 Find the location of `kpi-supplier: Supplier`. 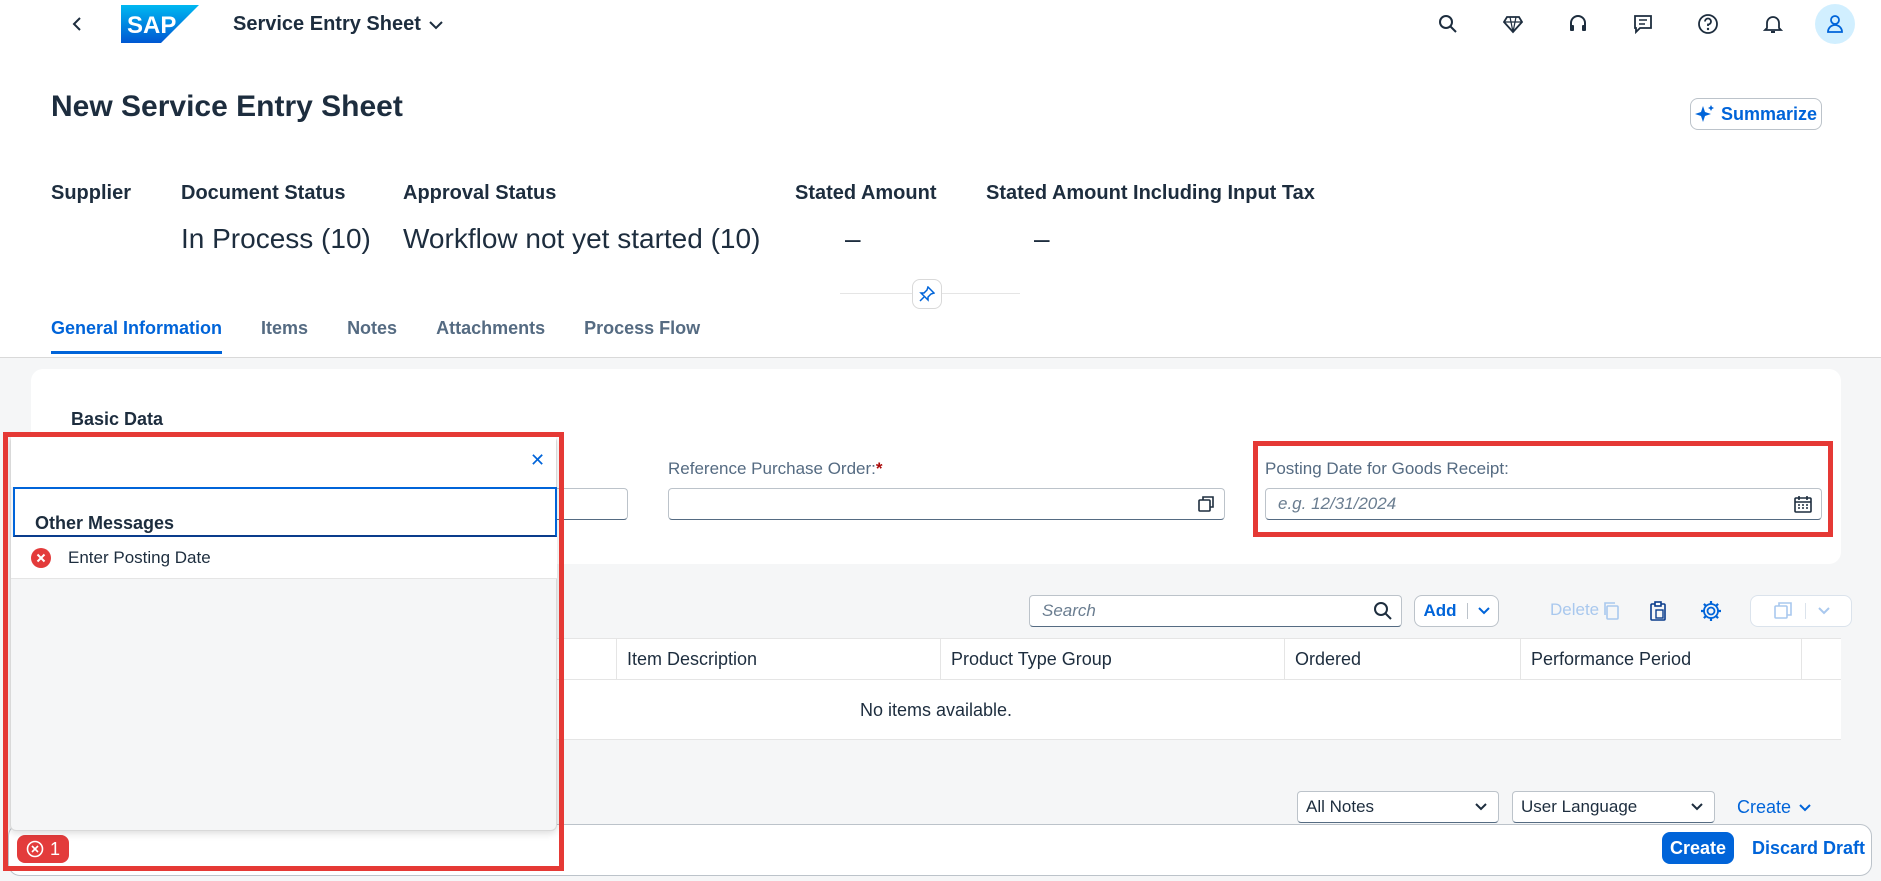

kpi-supplier: Supplier is located at coordinates (91, 202).